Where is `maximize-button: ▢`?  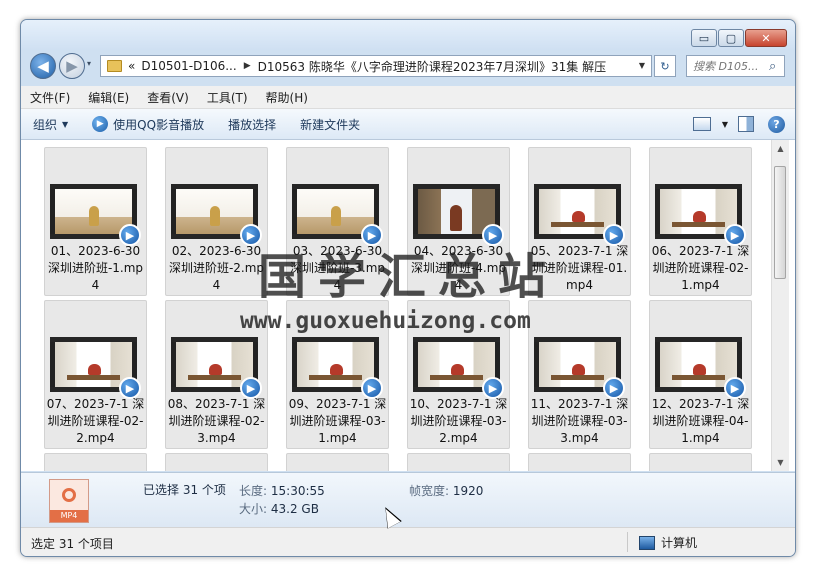
maximize-button: ▢ is located at coordinates (731, 38).